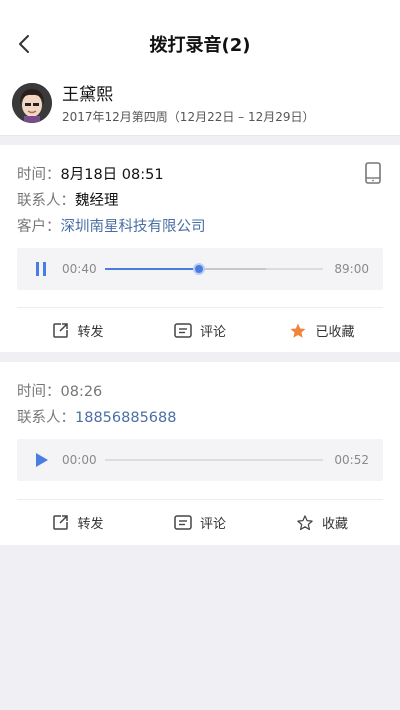 The image size is (400, 710). I want to click on contact-value: 魏经理, so click(97, 201).